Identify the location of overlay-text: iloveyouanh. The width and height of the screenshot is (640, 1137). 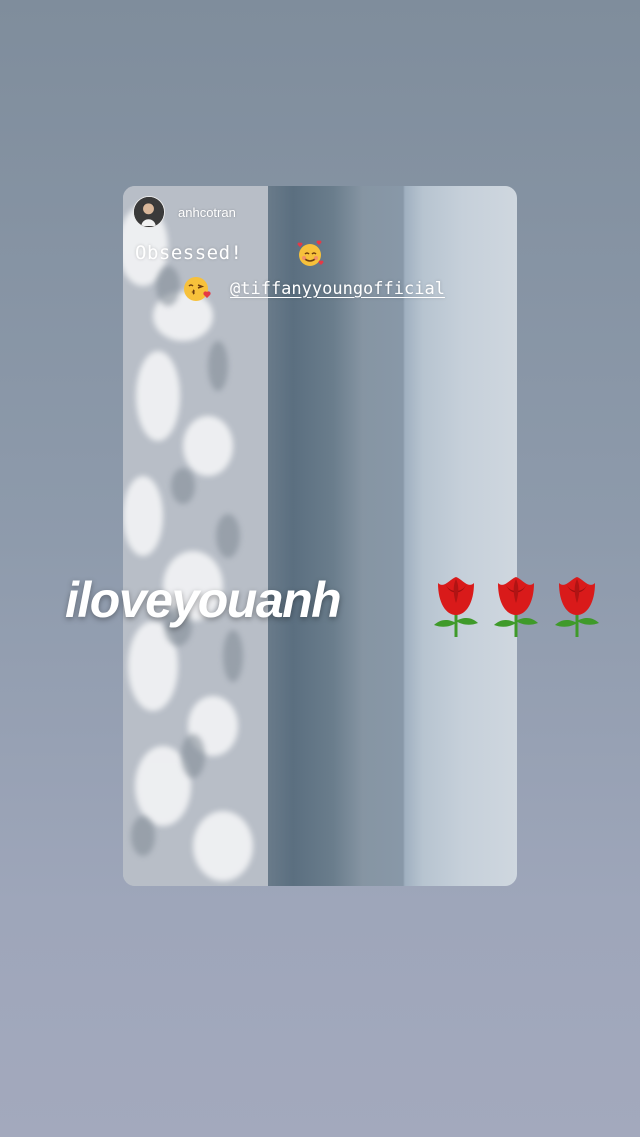
(203, 600).